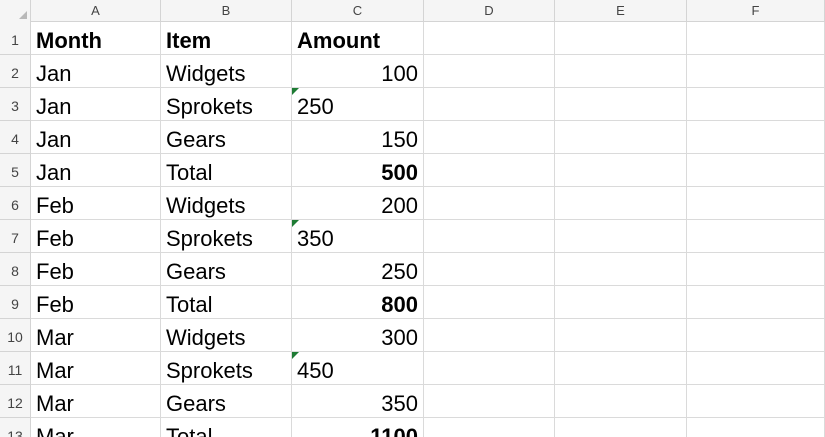  I want to click on cell-header-month: Month, so click(96, 38).